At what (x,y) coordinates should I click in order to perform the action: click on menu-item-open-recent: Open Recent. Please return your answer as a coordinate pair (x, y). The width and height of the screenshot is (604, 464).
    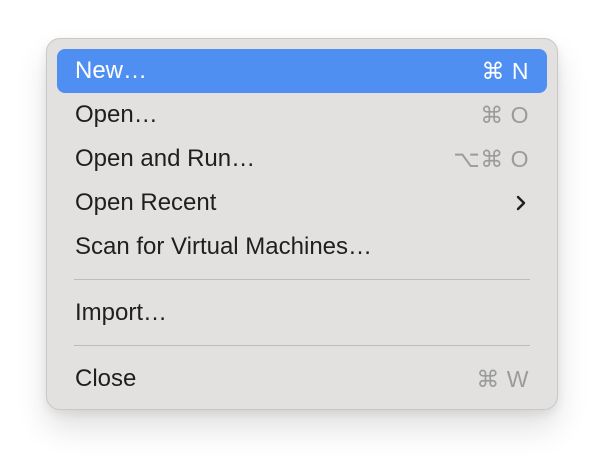
    Looking at the image, I should click on (302, 203).